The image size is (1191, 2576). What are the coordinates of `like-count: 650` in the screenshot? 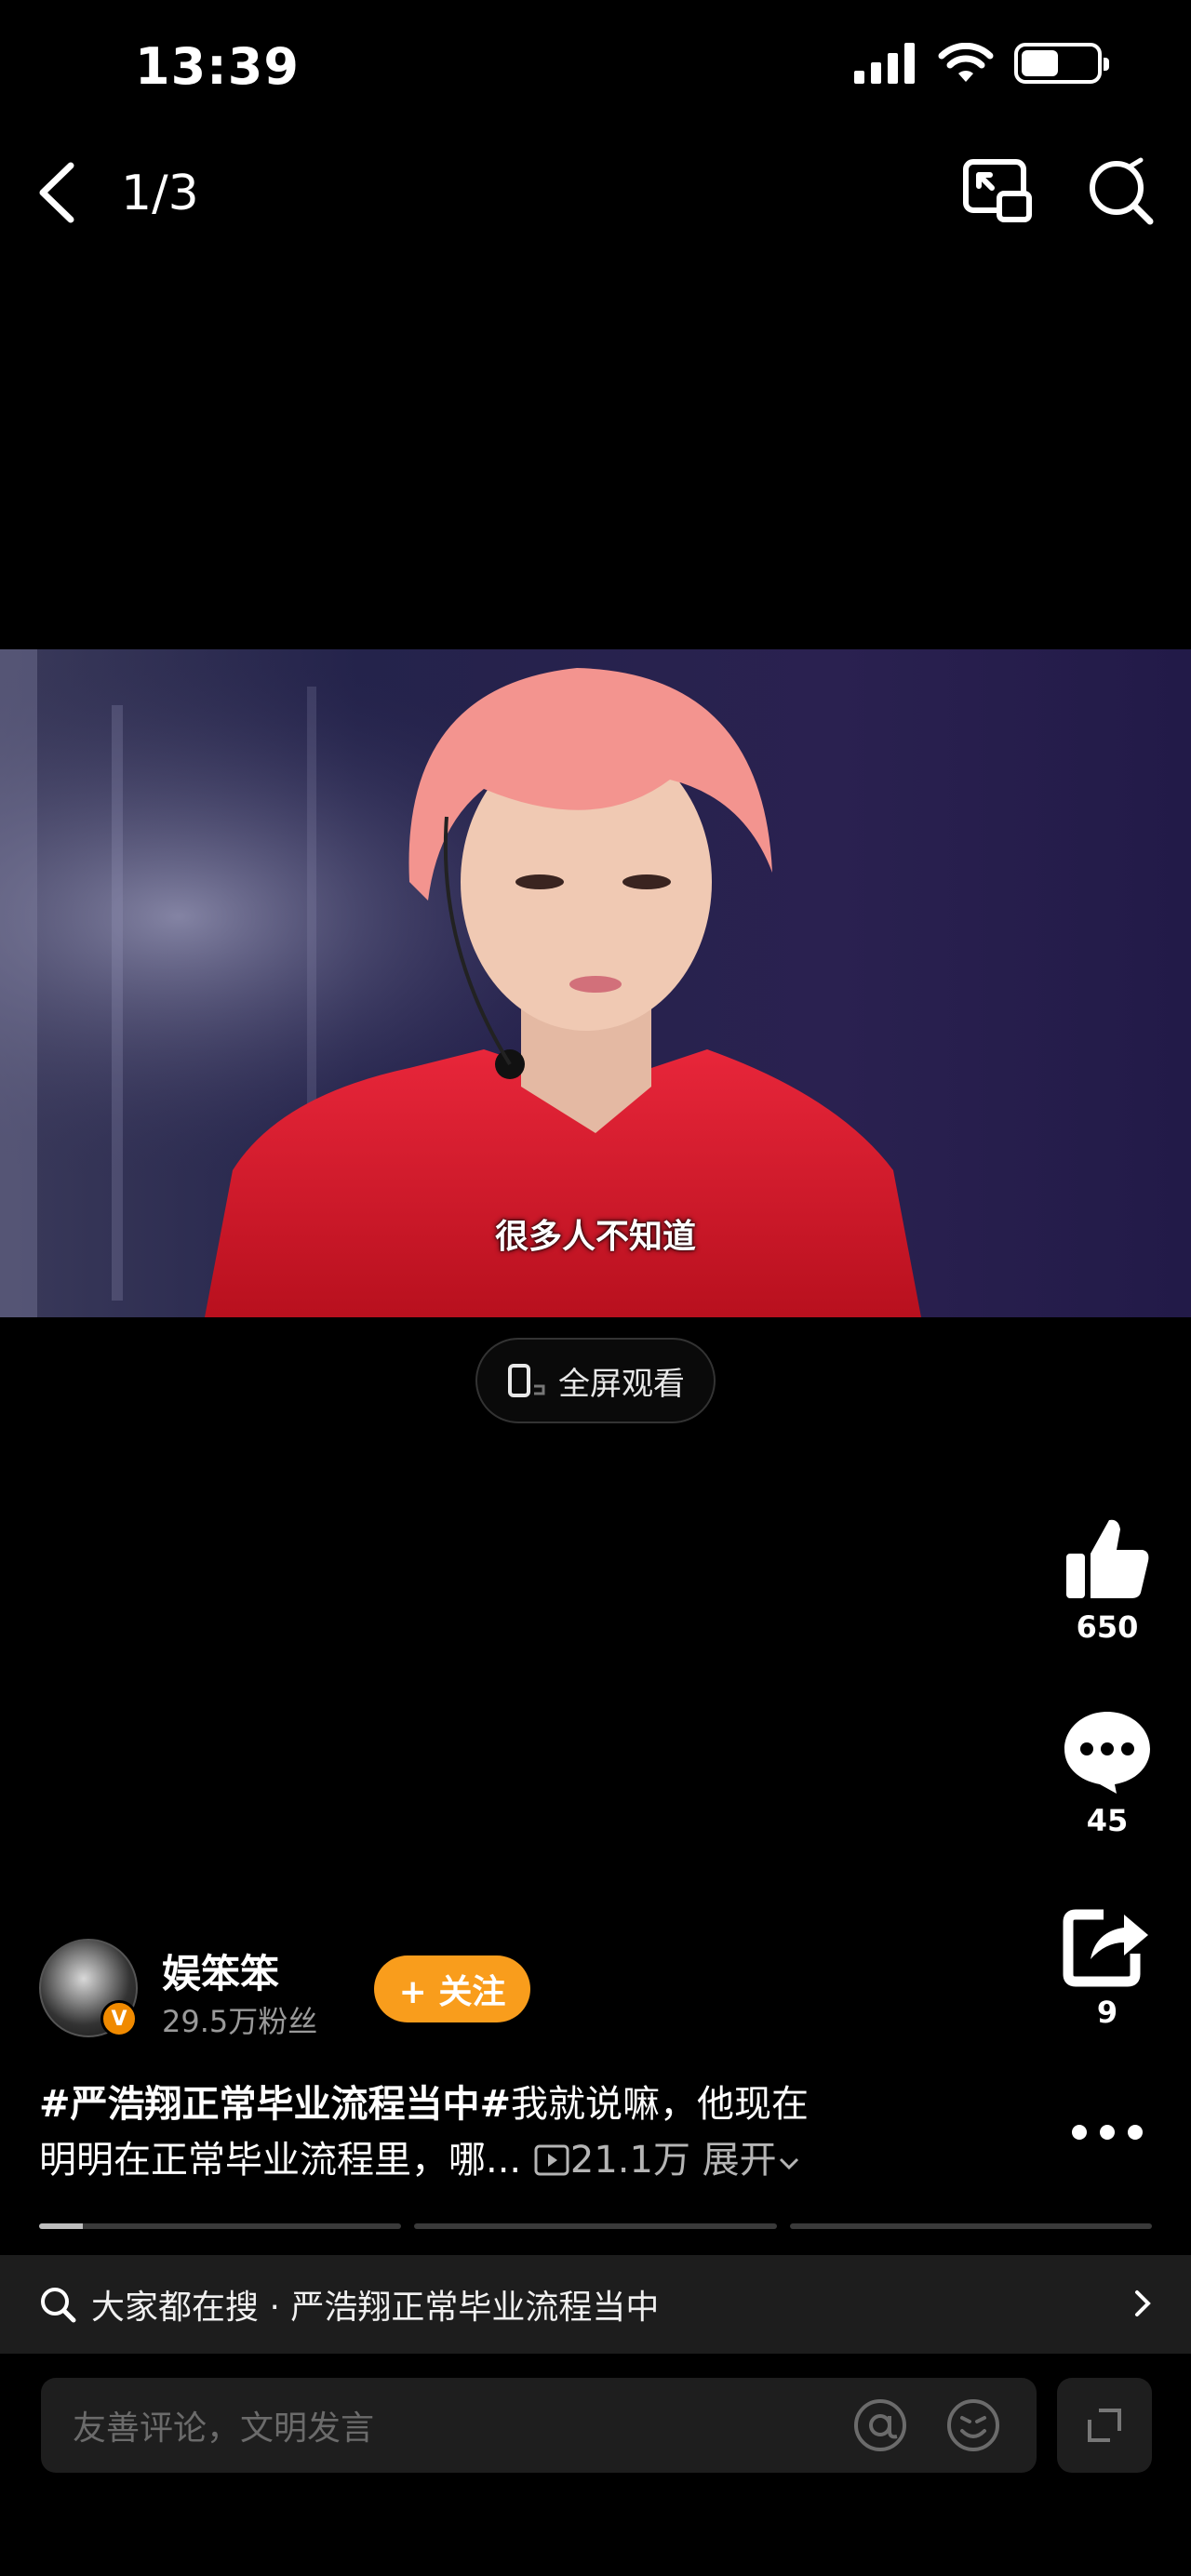 It's located at (1107, 1627).